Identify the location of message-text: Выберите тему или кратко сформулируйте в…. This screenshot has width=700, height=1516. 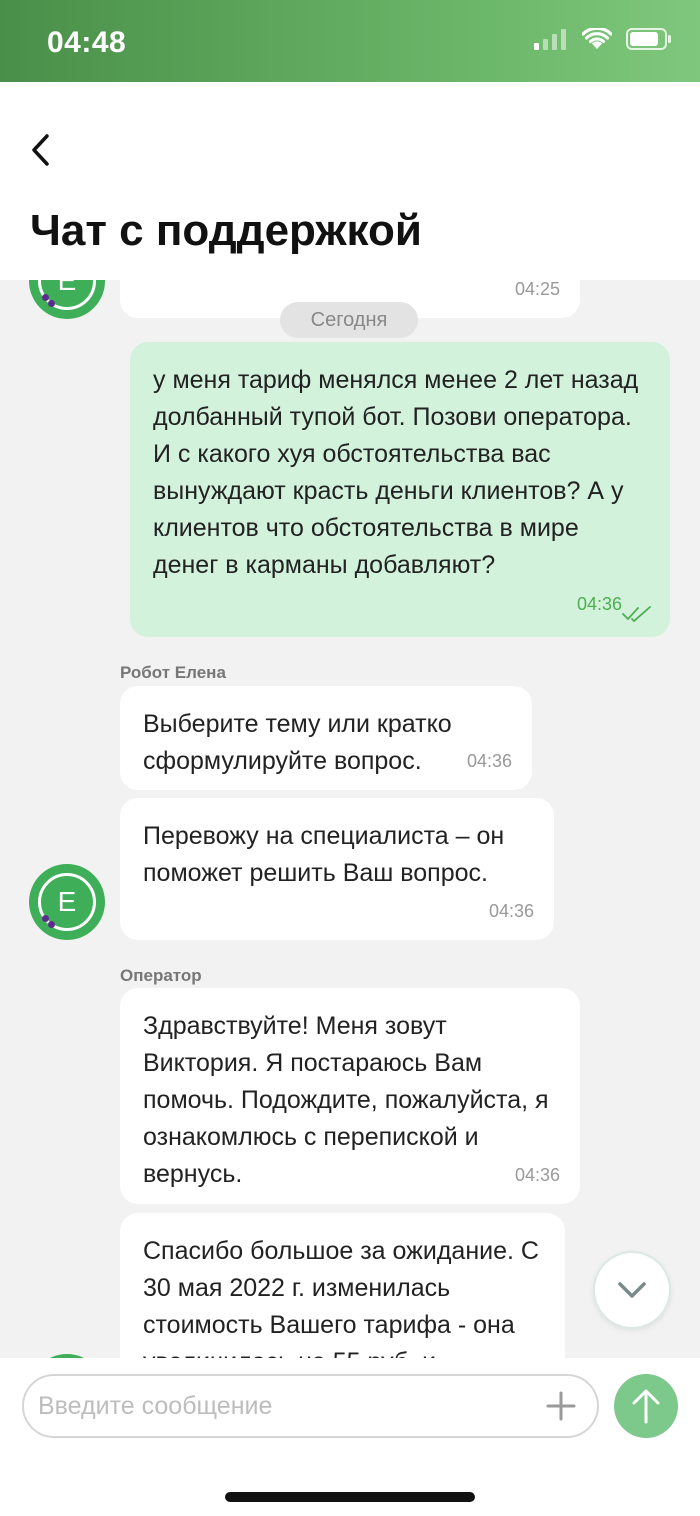
(297, 742).